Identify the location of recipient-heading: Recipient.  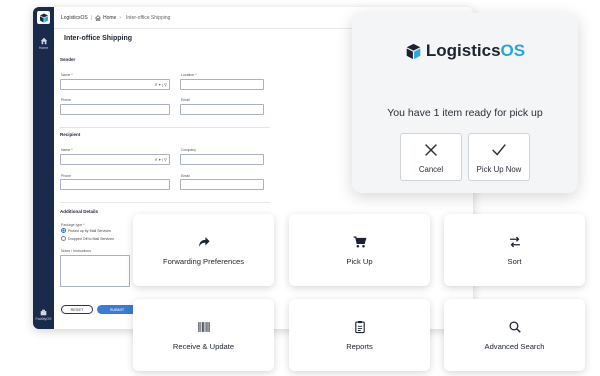
(70, 134).